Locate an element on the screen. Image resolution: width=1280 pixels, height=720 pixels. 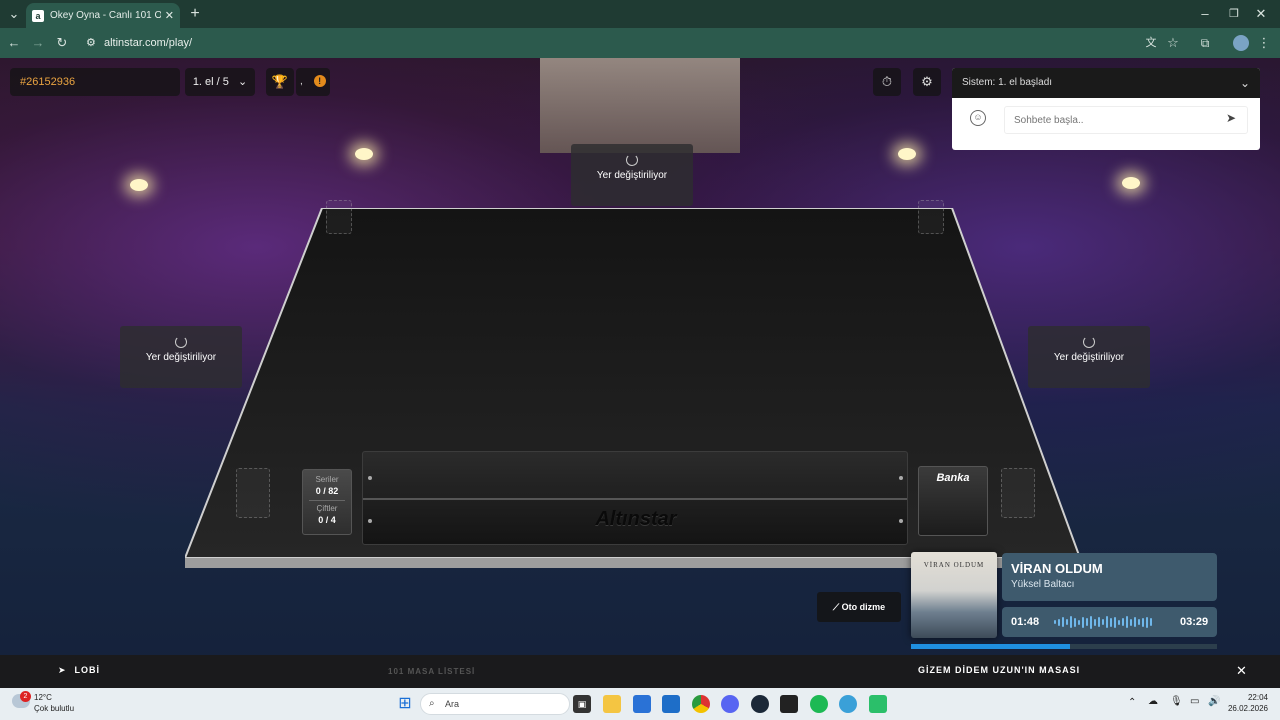
outlook-icon is located at coordinates (671, 704).